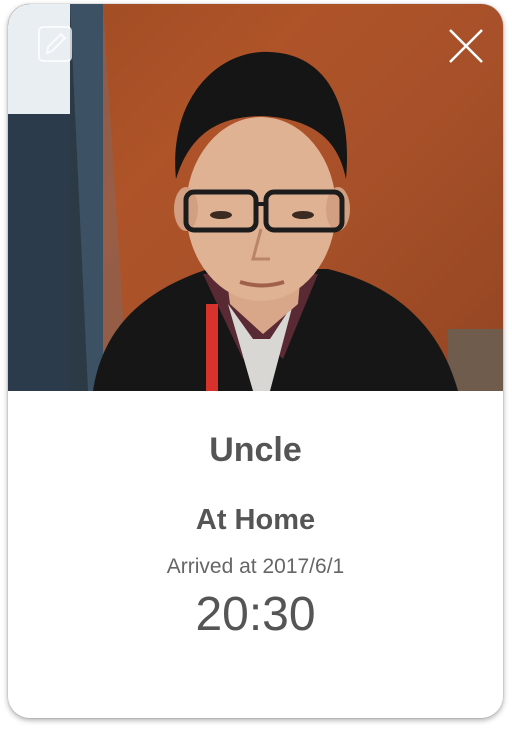  I want to click on pencil-edit-icon, so click(55, 44).